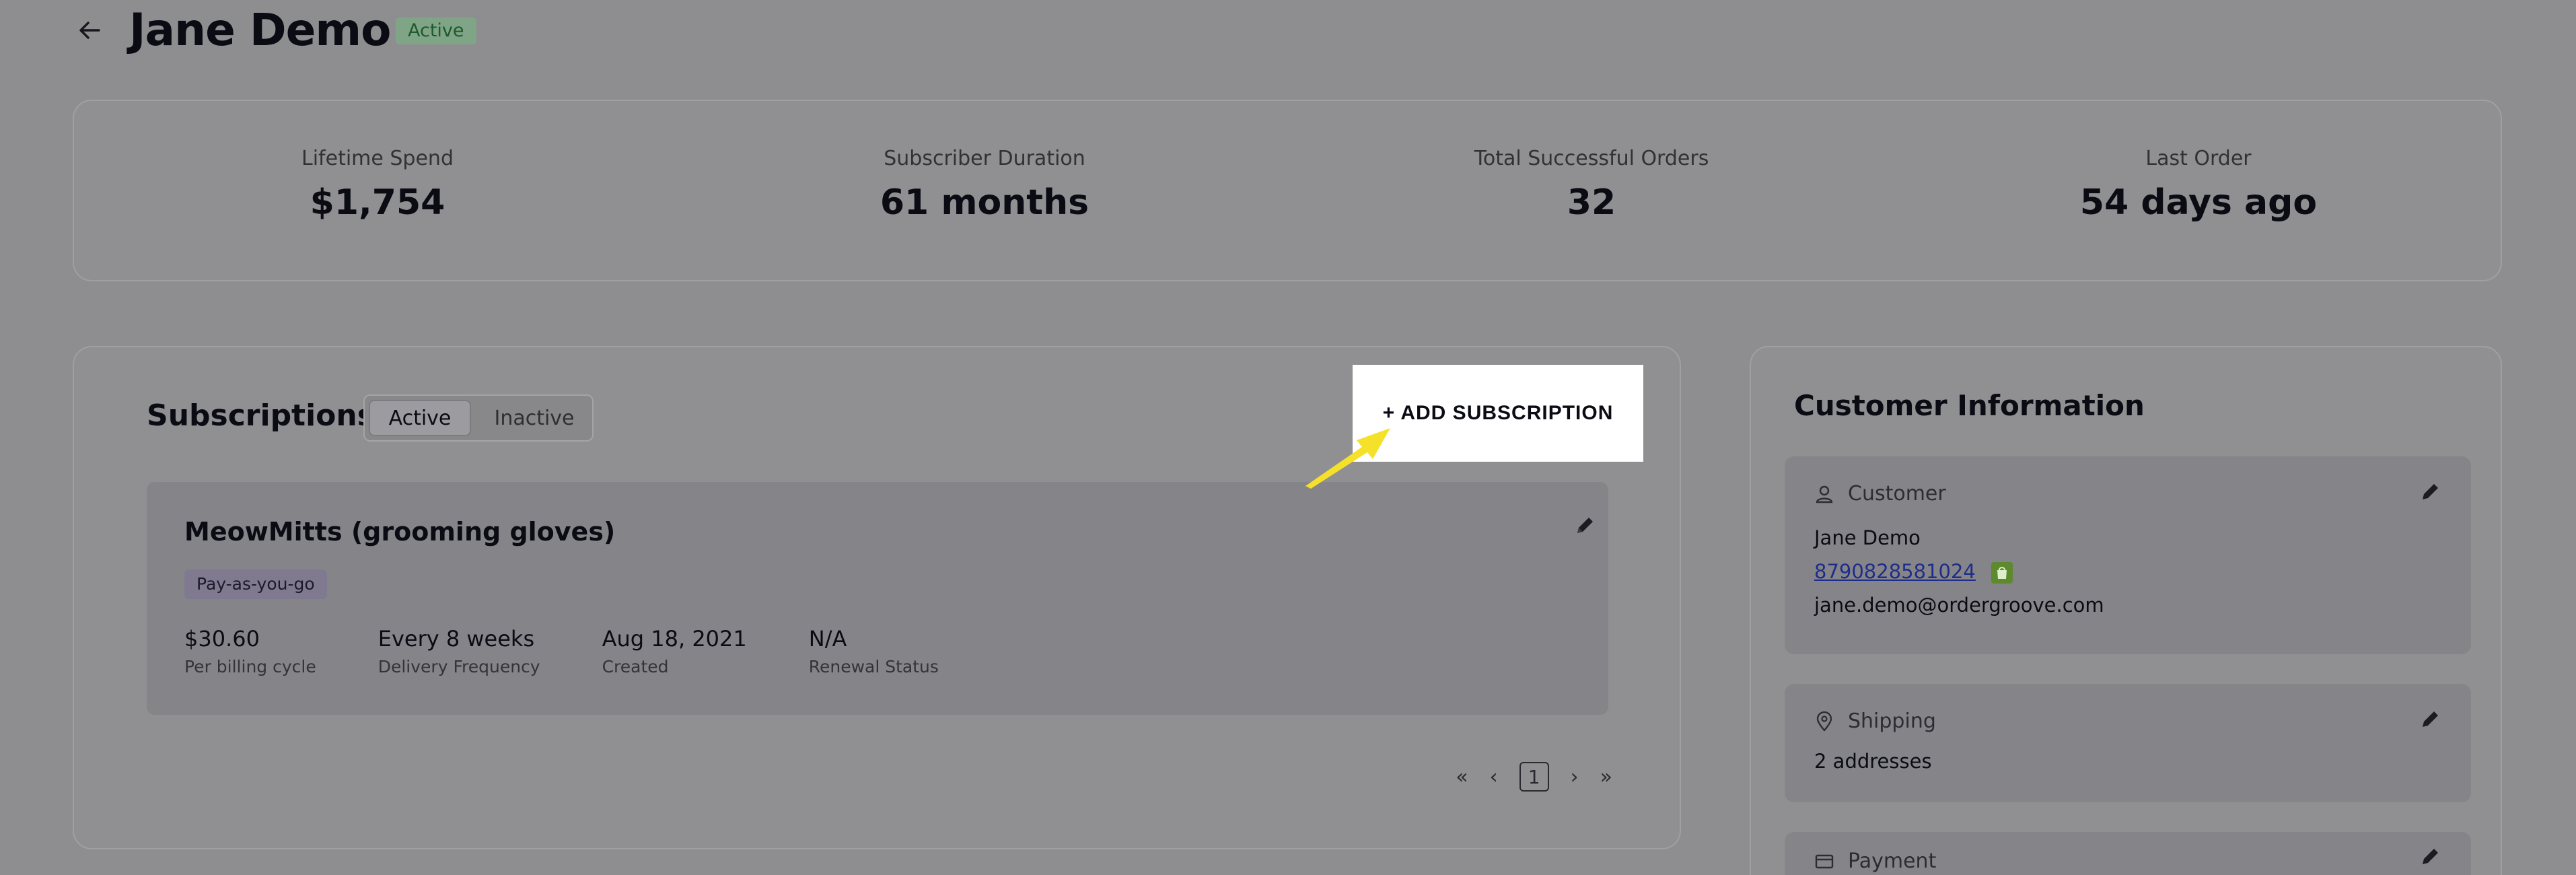 This screenshot has width=2576, height=875. Describe the element at coordinates (1575, 777) in the screenshot. I see `pager-next-button: ›` at that location.